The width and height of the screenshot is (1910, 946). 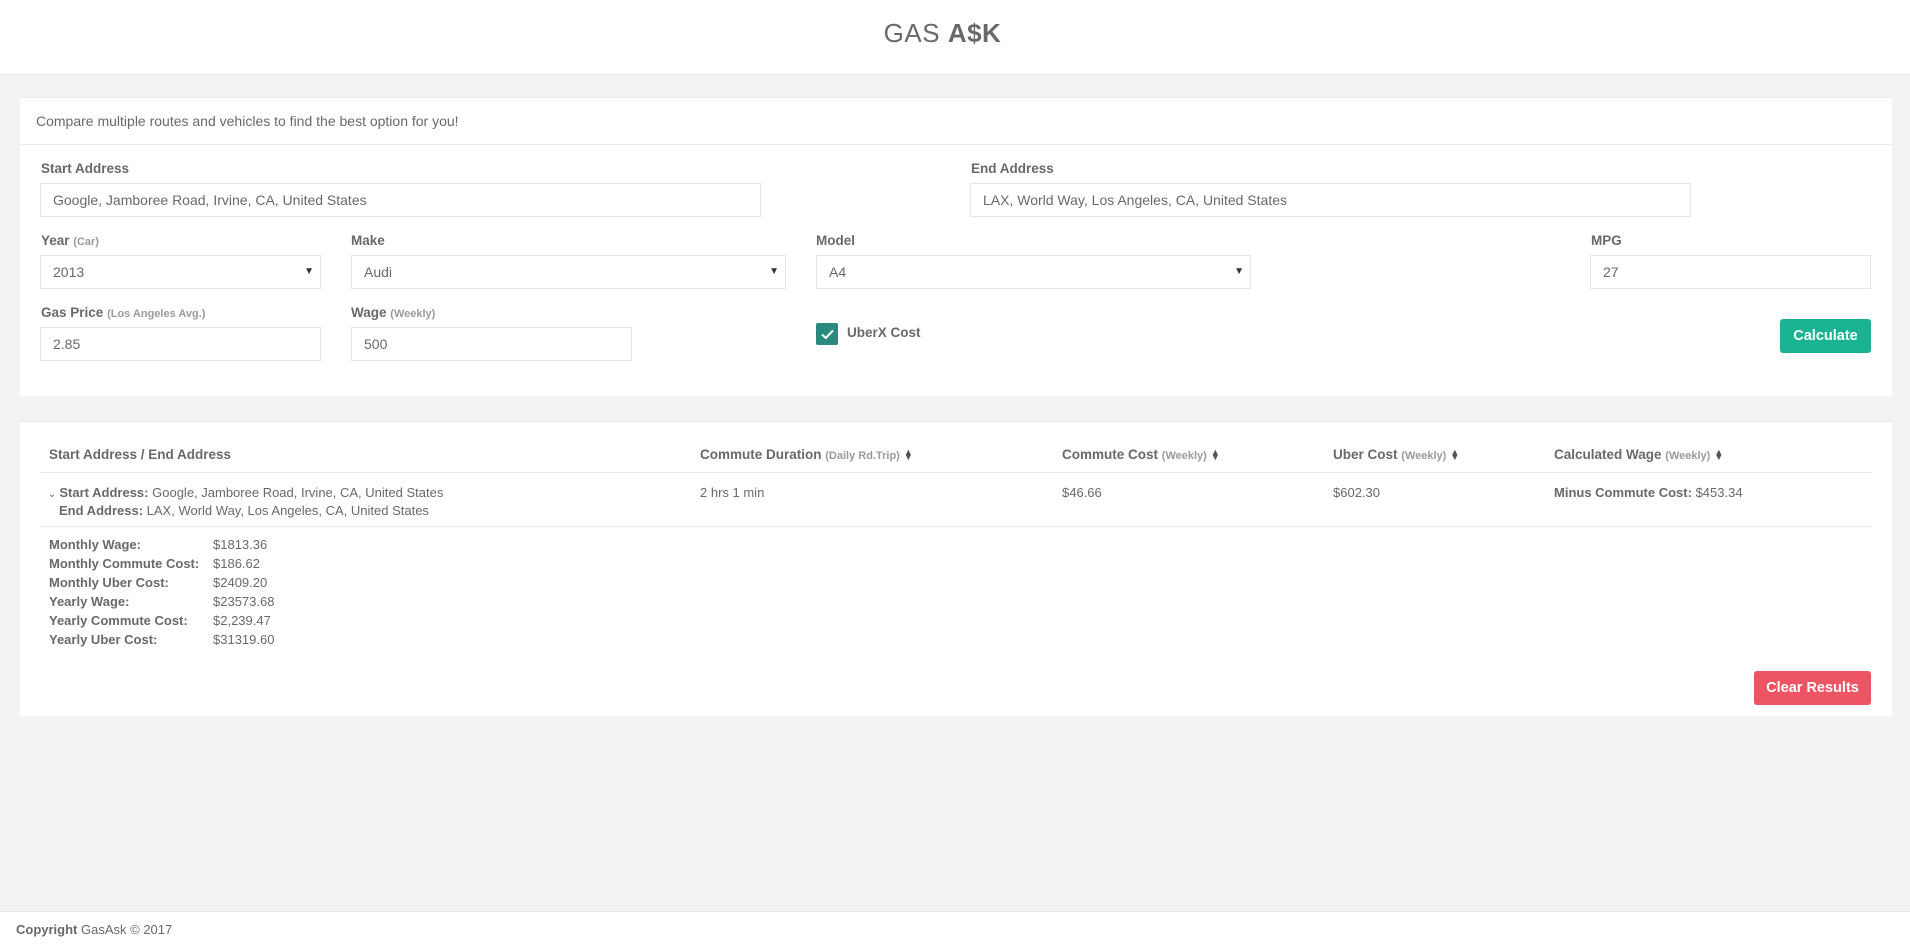 What do you see at coordinates (1648, 492) in the screenshot?
I see `result-calculated-wage: Minus Commute Cost: $453.34` at bounding box center [1648, 492].